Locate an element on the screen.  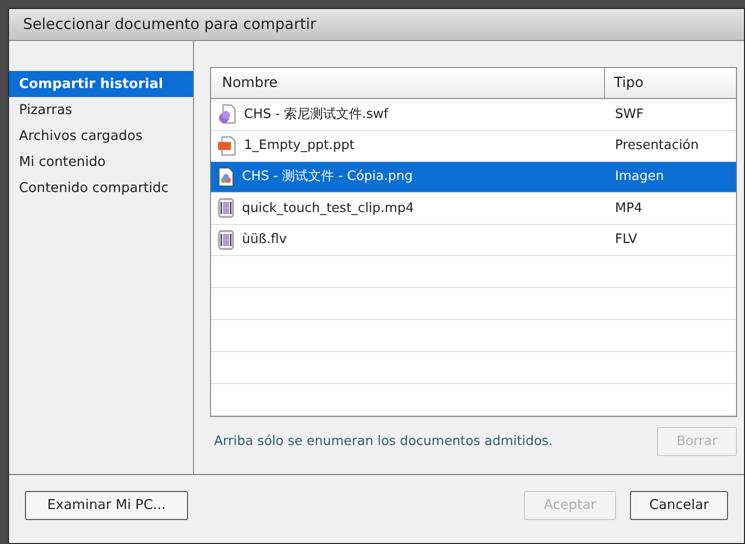
image-file-icon is located at coordinates (226, 177).